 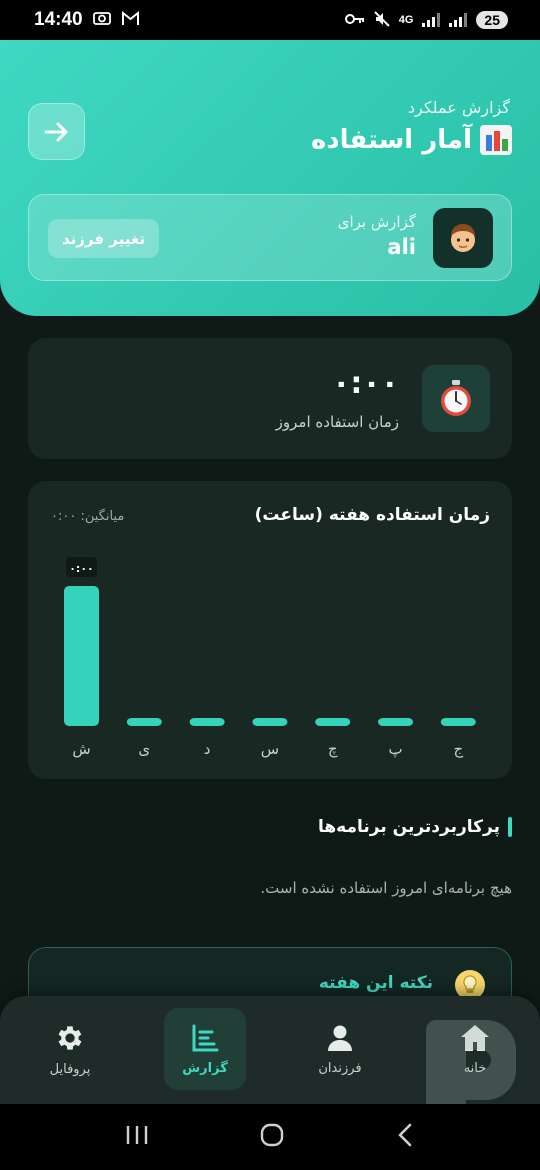 I want to click on most-used-title-text: پرکاربردترین برنامه‌ها, so click(x=409, y=827).